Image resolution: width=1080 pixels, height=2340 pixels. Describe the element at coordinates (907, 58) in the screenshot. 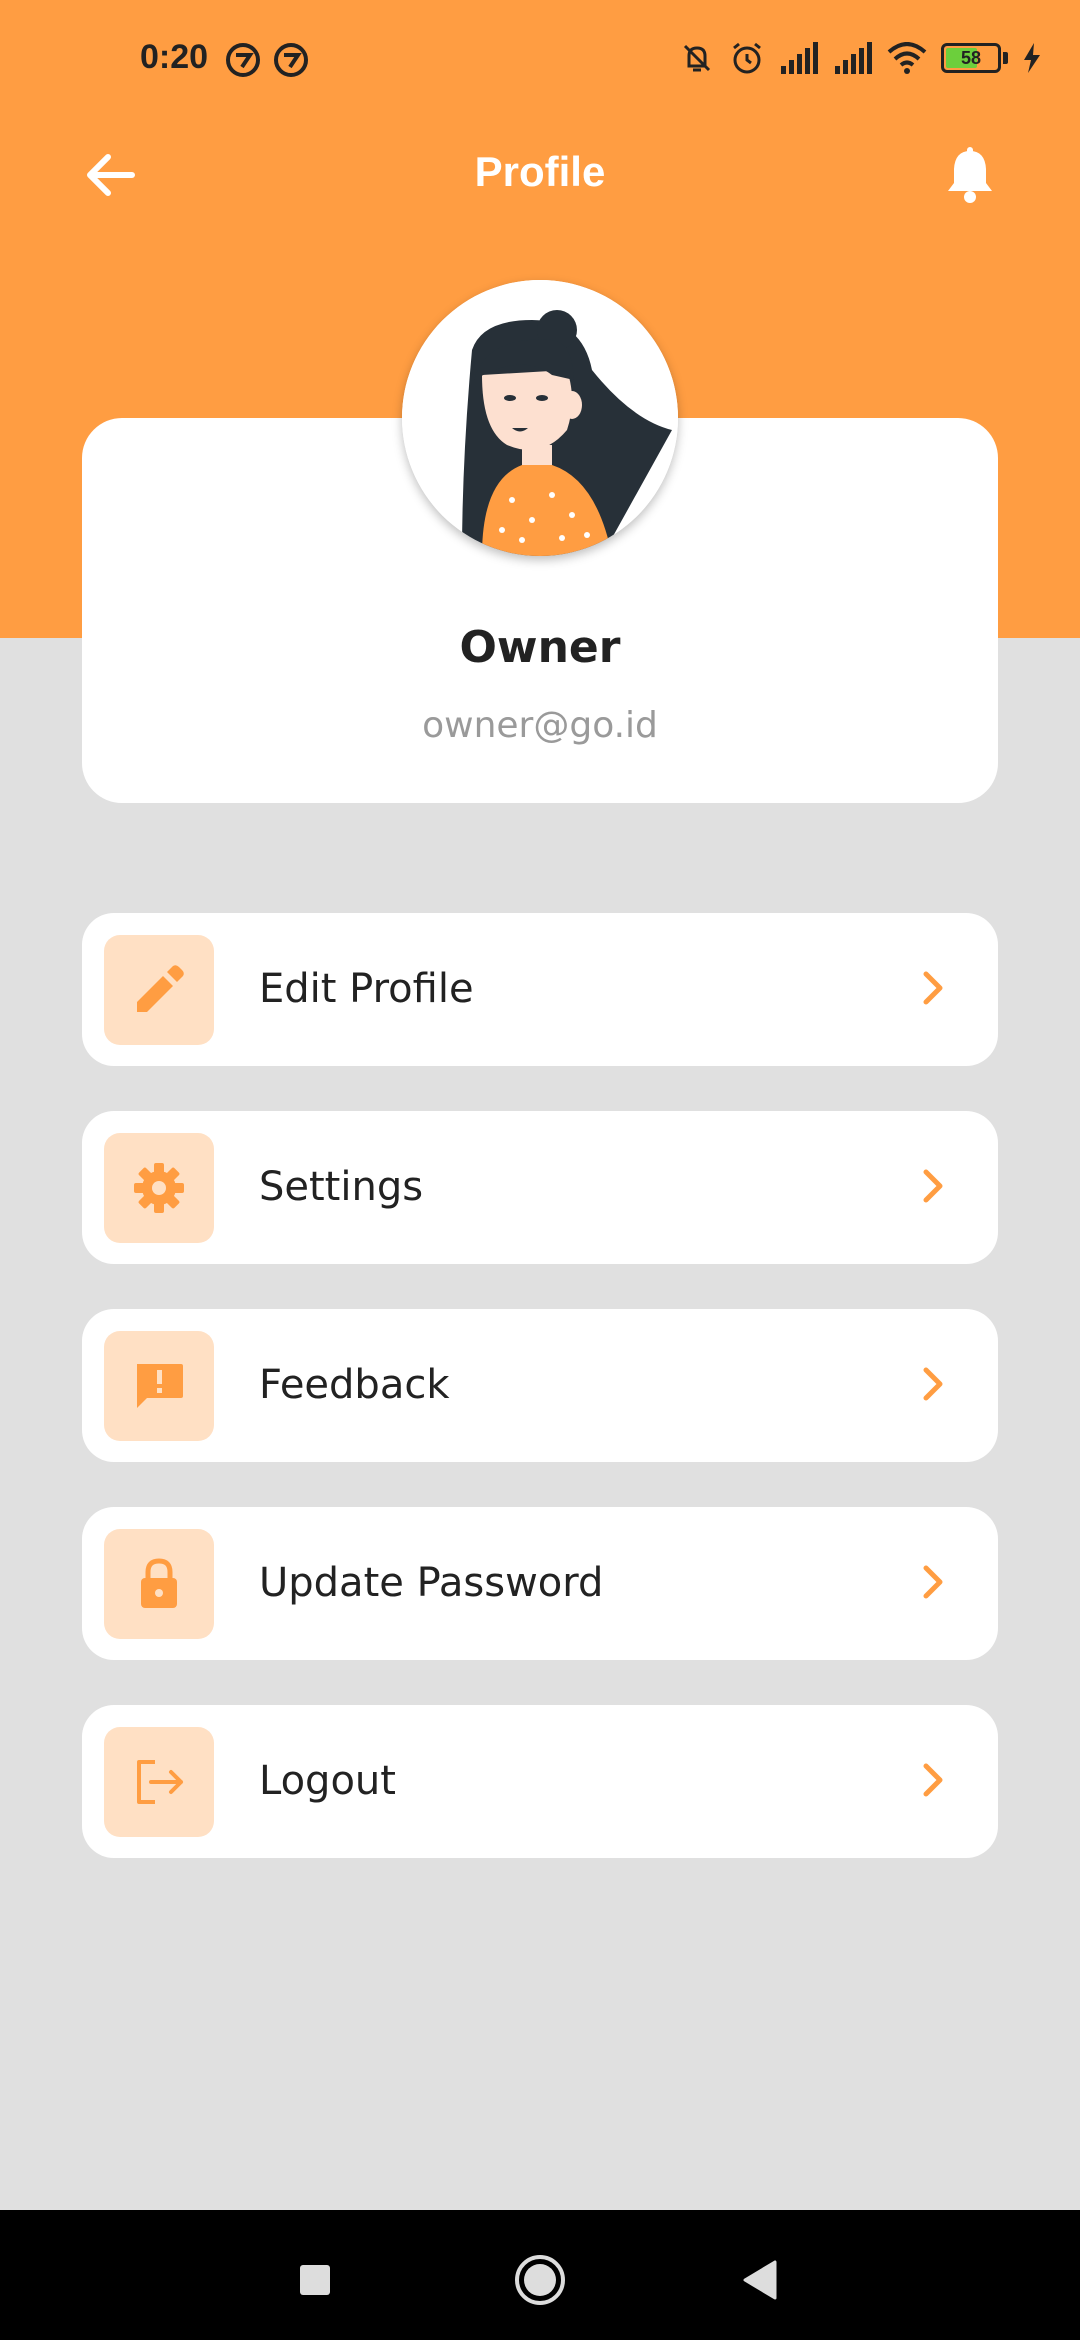

I see `wifi-icon` at that location.